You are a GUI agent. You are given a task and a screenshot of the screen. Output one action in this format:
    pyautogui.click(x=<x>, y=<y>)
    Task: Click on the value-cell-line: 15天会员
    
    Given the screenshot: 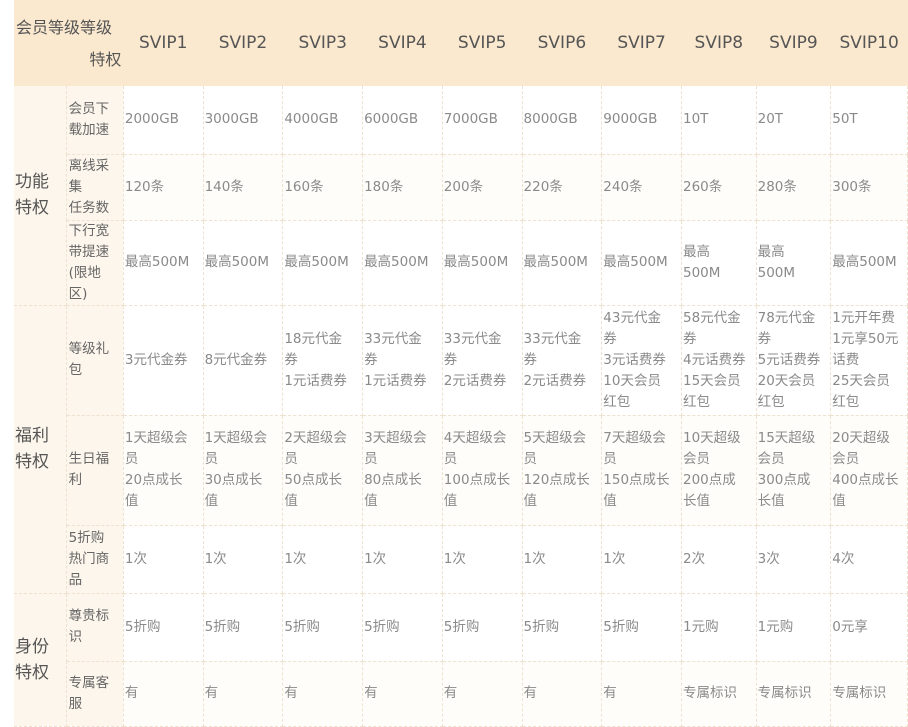 What is the action you would take?
    pyautogui.click(x=712, y=380)
    